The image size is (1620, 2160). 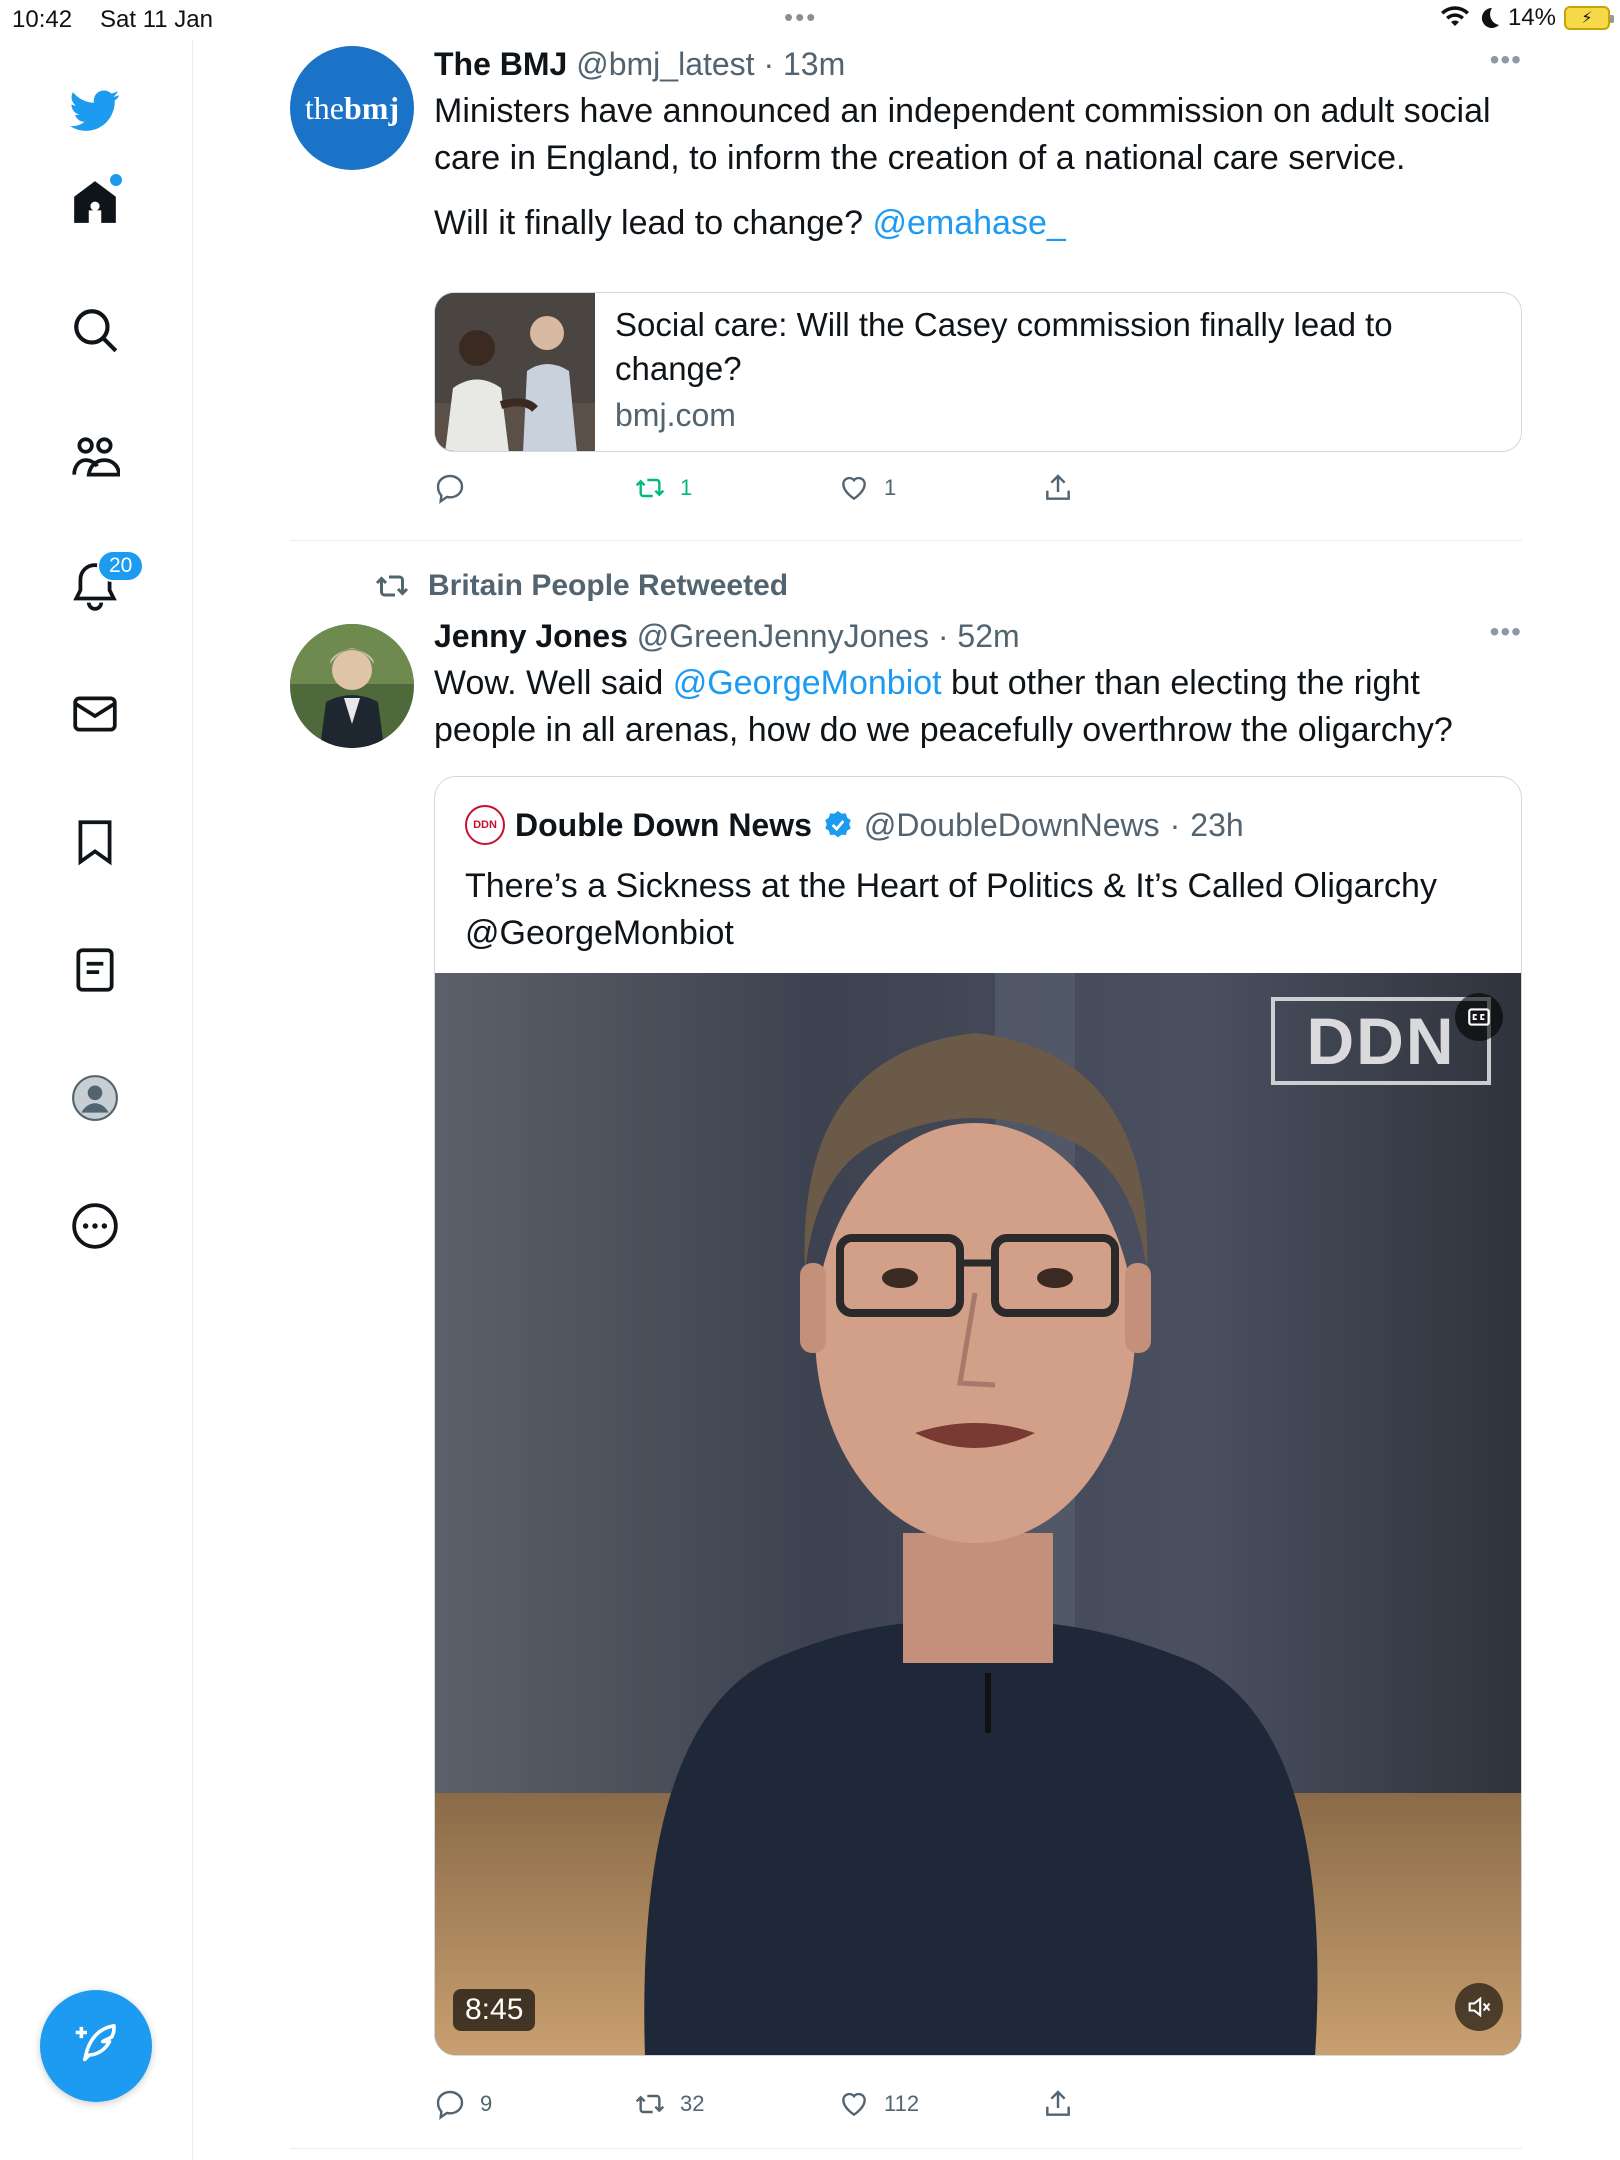 I want to click on status-bar: 10:42 Sat 11 Jan ••• 14% ⚡, so click(x=810, y=20).